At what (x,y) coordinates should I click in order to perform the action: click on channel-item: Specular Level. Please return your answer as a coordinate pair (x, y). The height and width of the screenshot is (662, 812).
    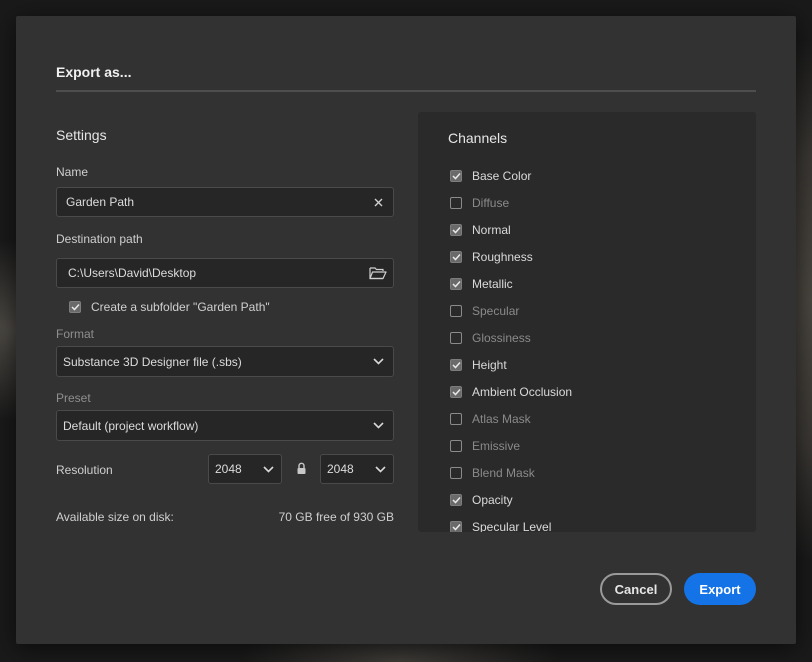
    Looking at the image, I should click on (511, 522).